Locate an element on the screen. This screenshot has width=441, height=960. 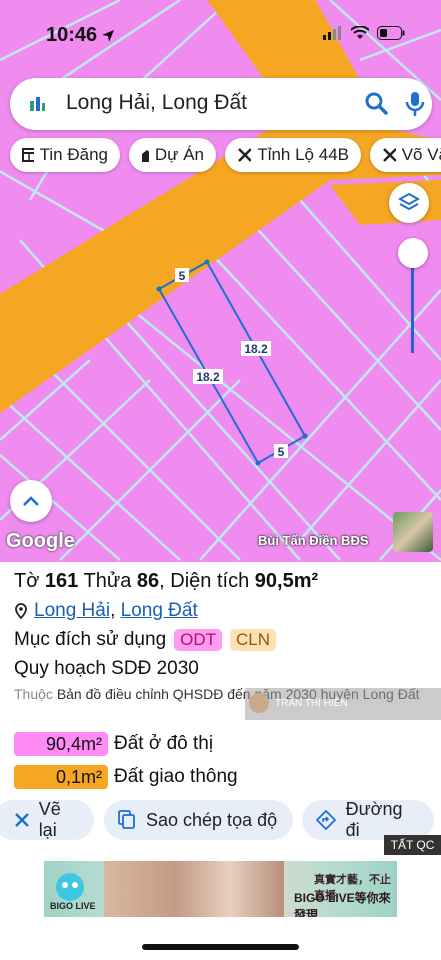
chip-du-an: Dự Án is located at coordinates (172, 155).